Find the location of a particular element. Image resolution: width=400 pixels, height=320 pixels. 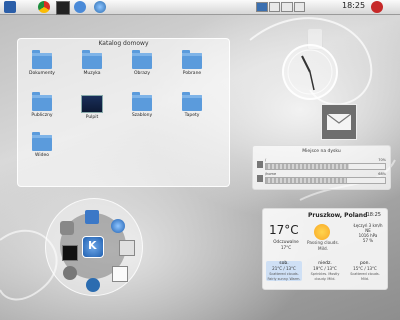

weather-location: Pruszkow, Poland is located at coordinates (338, 215).